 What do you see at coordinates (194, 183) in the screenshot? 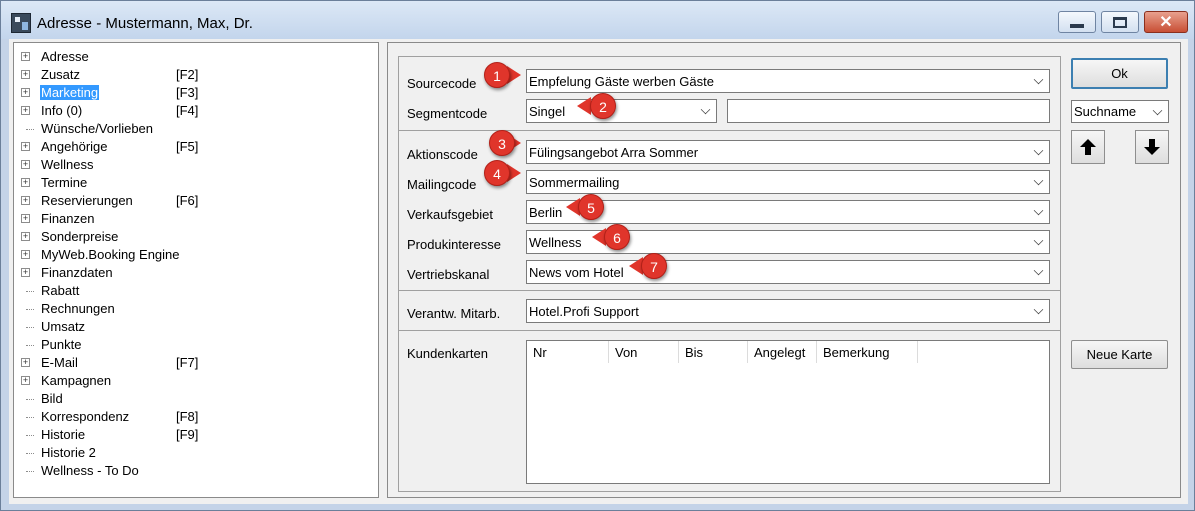
I see `tree-item: + Termine` at bounding box center [194, 183].